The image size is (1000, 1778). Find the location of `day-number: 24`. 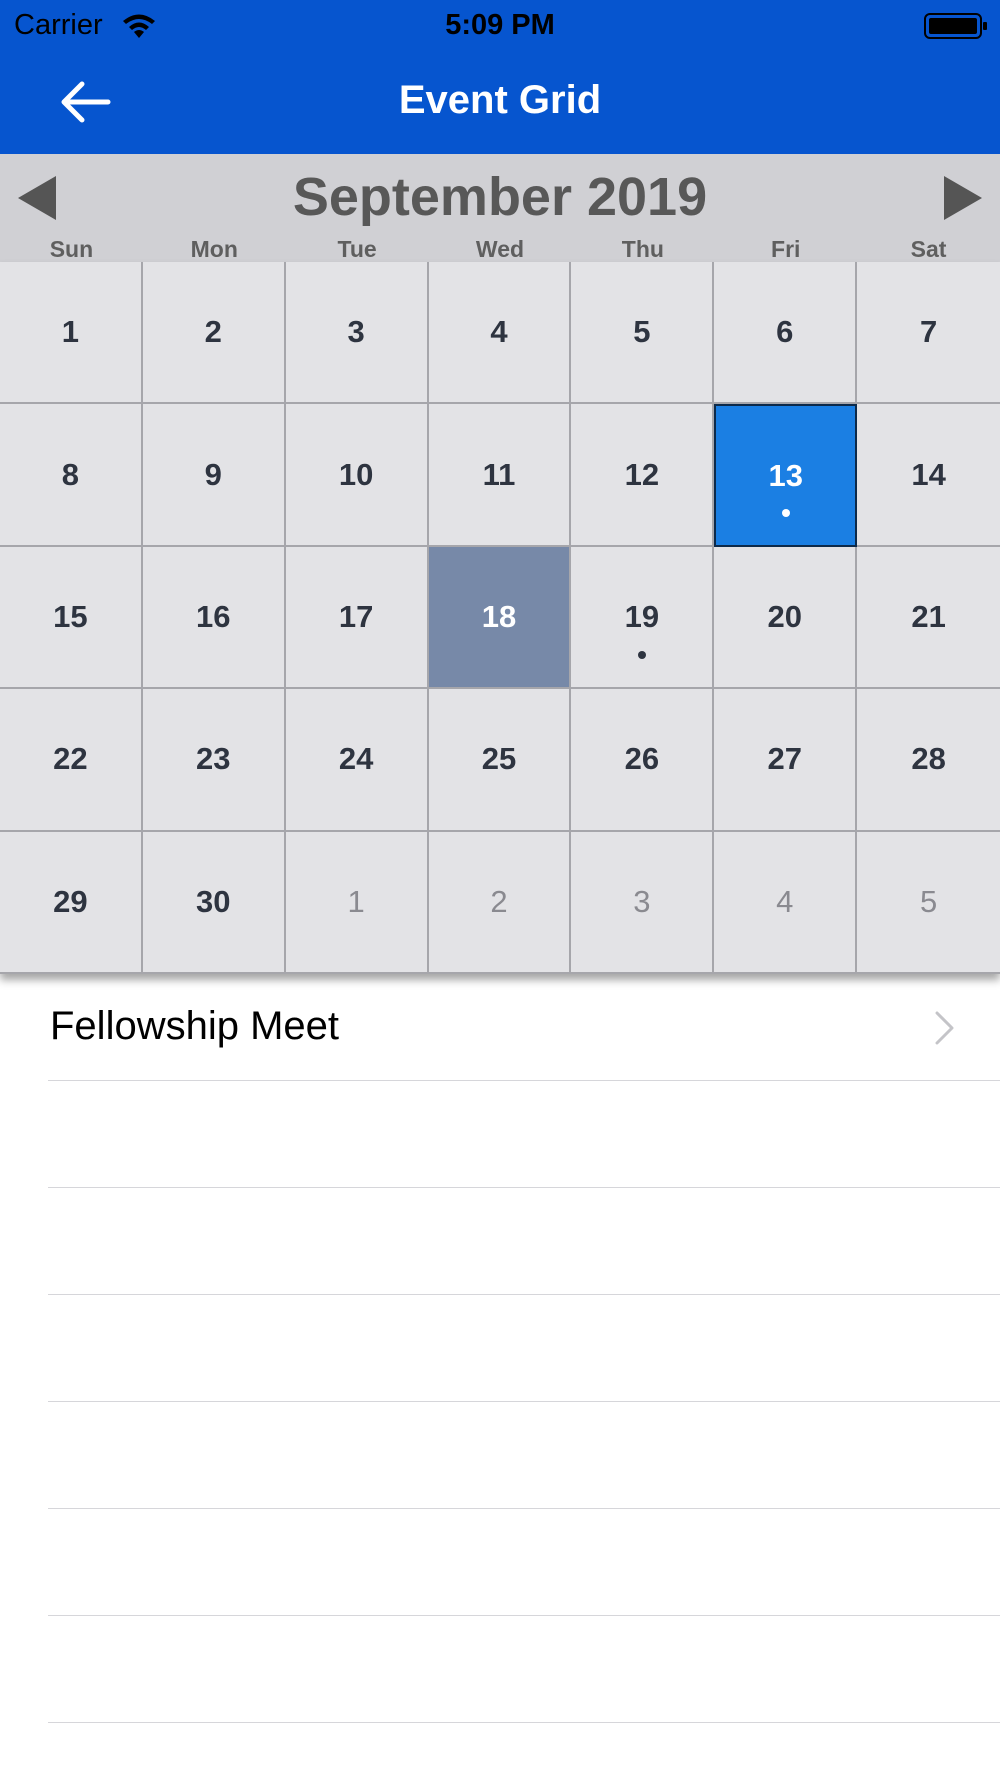

day-number: 24 is located at coordinates (356, 759).